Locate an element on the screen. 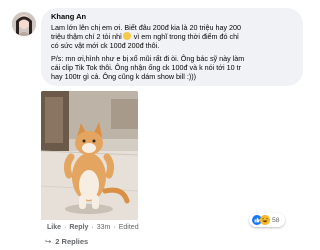  view-replies-link: ↪ 2 Replies is located at coordinates (66, 241).